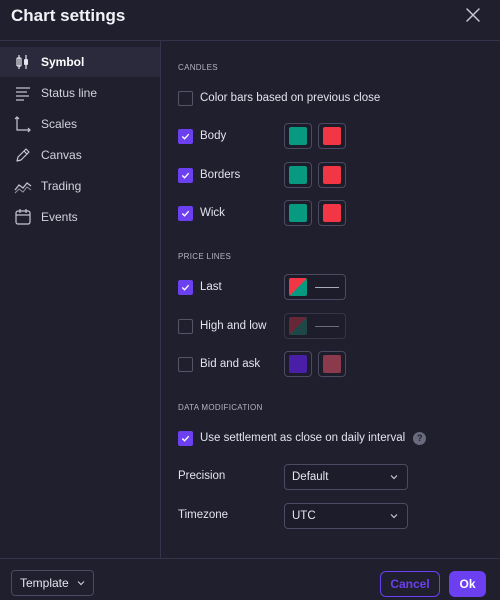 This screenshot has width=500, height=600. Describe the element at coordinates (185, 326) in the screenshot. I see `high-low-checkbox` at that location.